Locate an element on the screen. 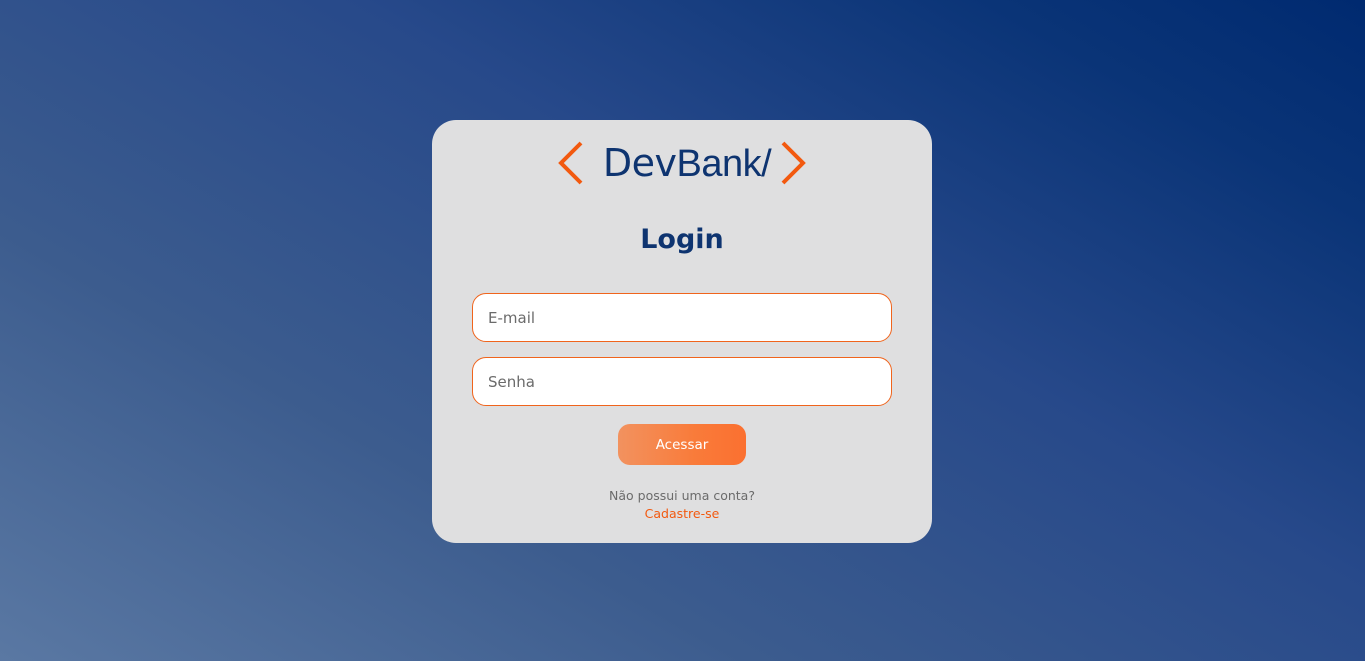 This screenshot has height=661, width=1365. brand-name-bank: Bank/ is located at coordinates (724, 163).